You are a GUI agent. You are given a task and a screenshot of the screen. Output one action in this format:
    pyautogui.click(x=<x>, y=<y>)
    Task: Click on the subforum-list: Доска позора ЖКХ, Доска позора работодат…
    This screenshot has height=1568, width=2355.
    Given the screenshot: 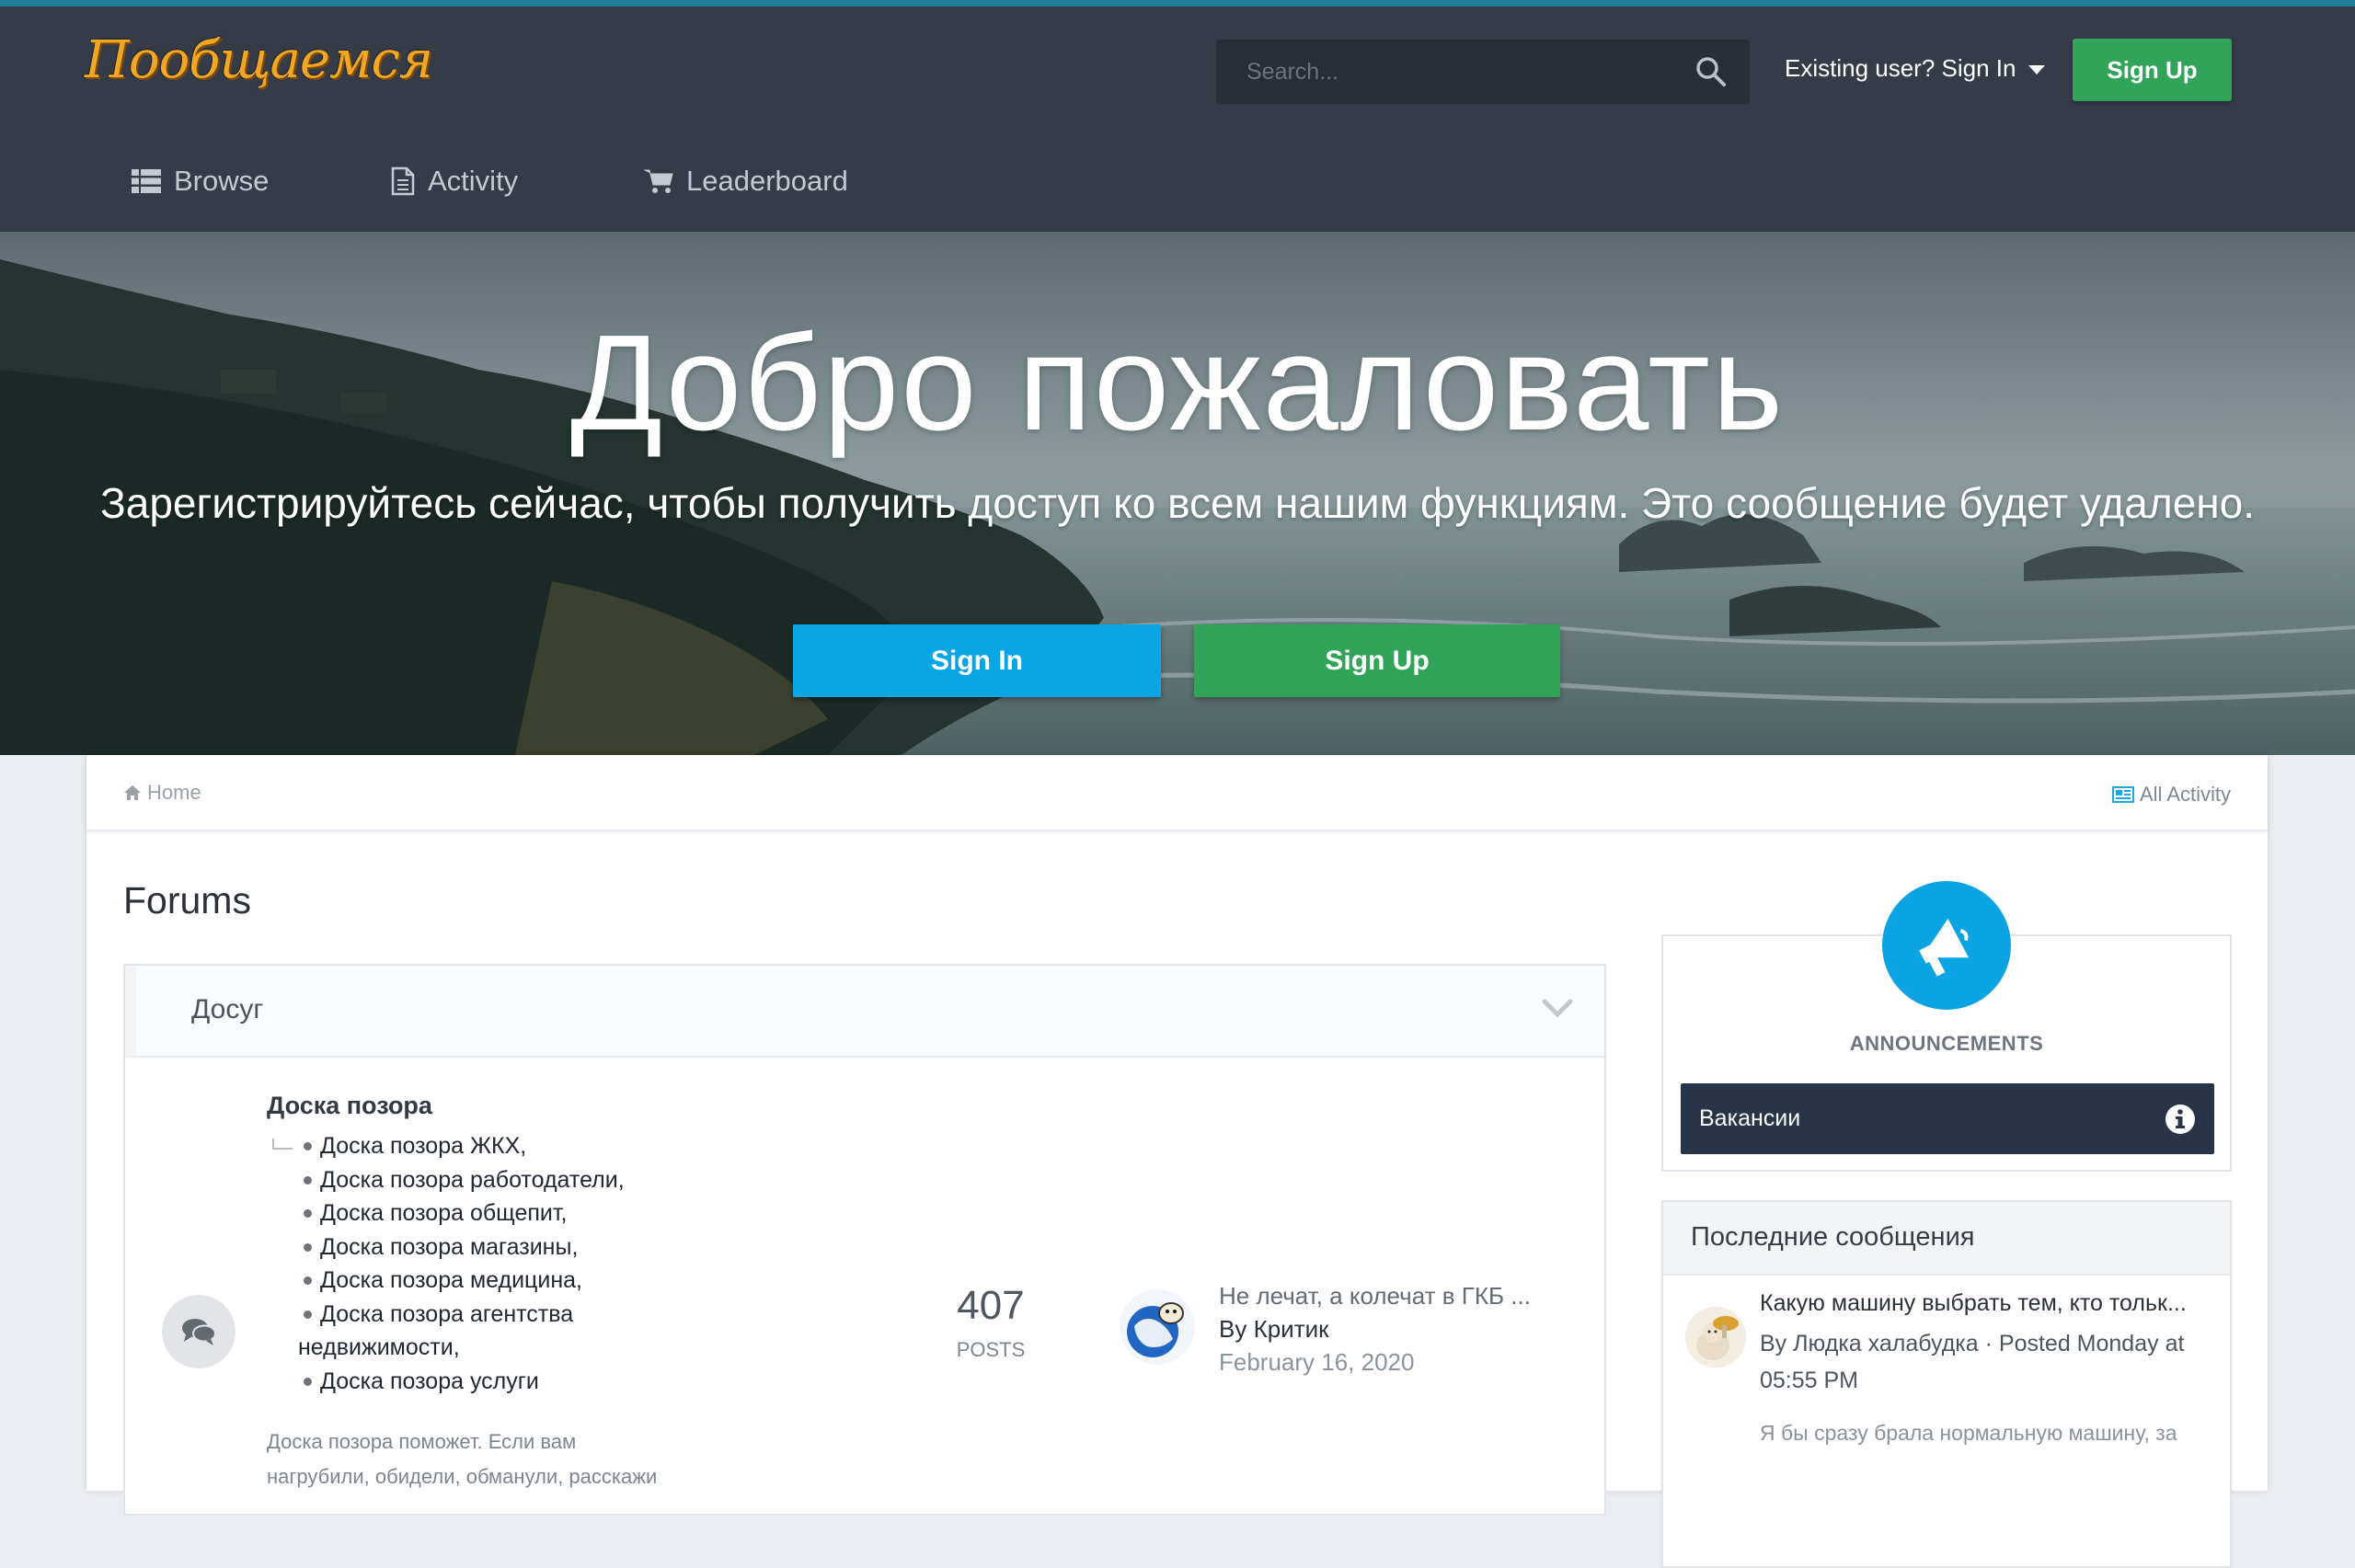 What is the action you would take?
    pyautogui.click(x=493, y=1263)
    